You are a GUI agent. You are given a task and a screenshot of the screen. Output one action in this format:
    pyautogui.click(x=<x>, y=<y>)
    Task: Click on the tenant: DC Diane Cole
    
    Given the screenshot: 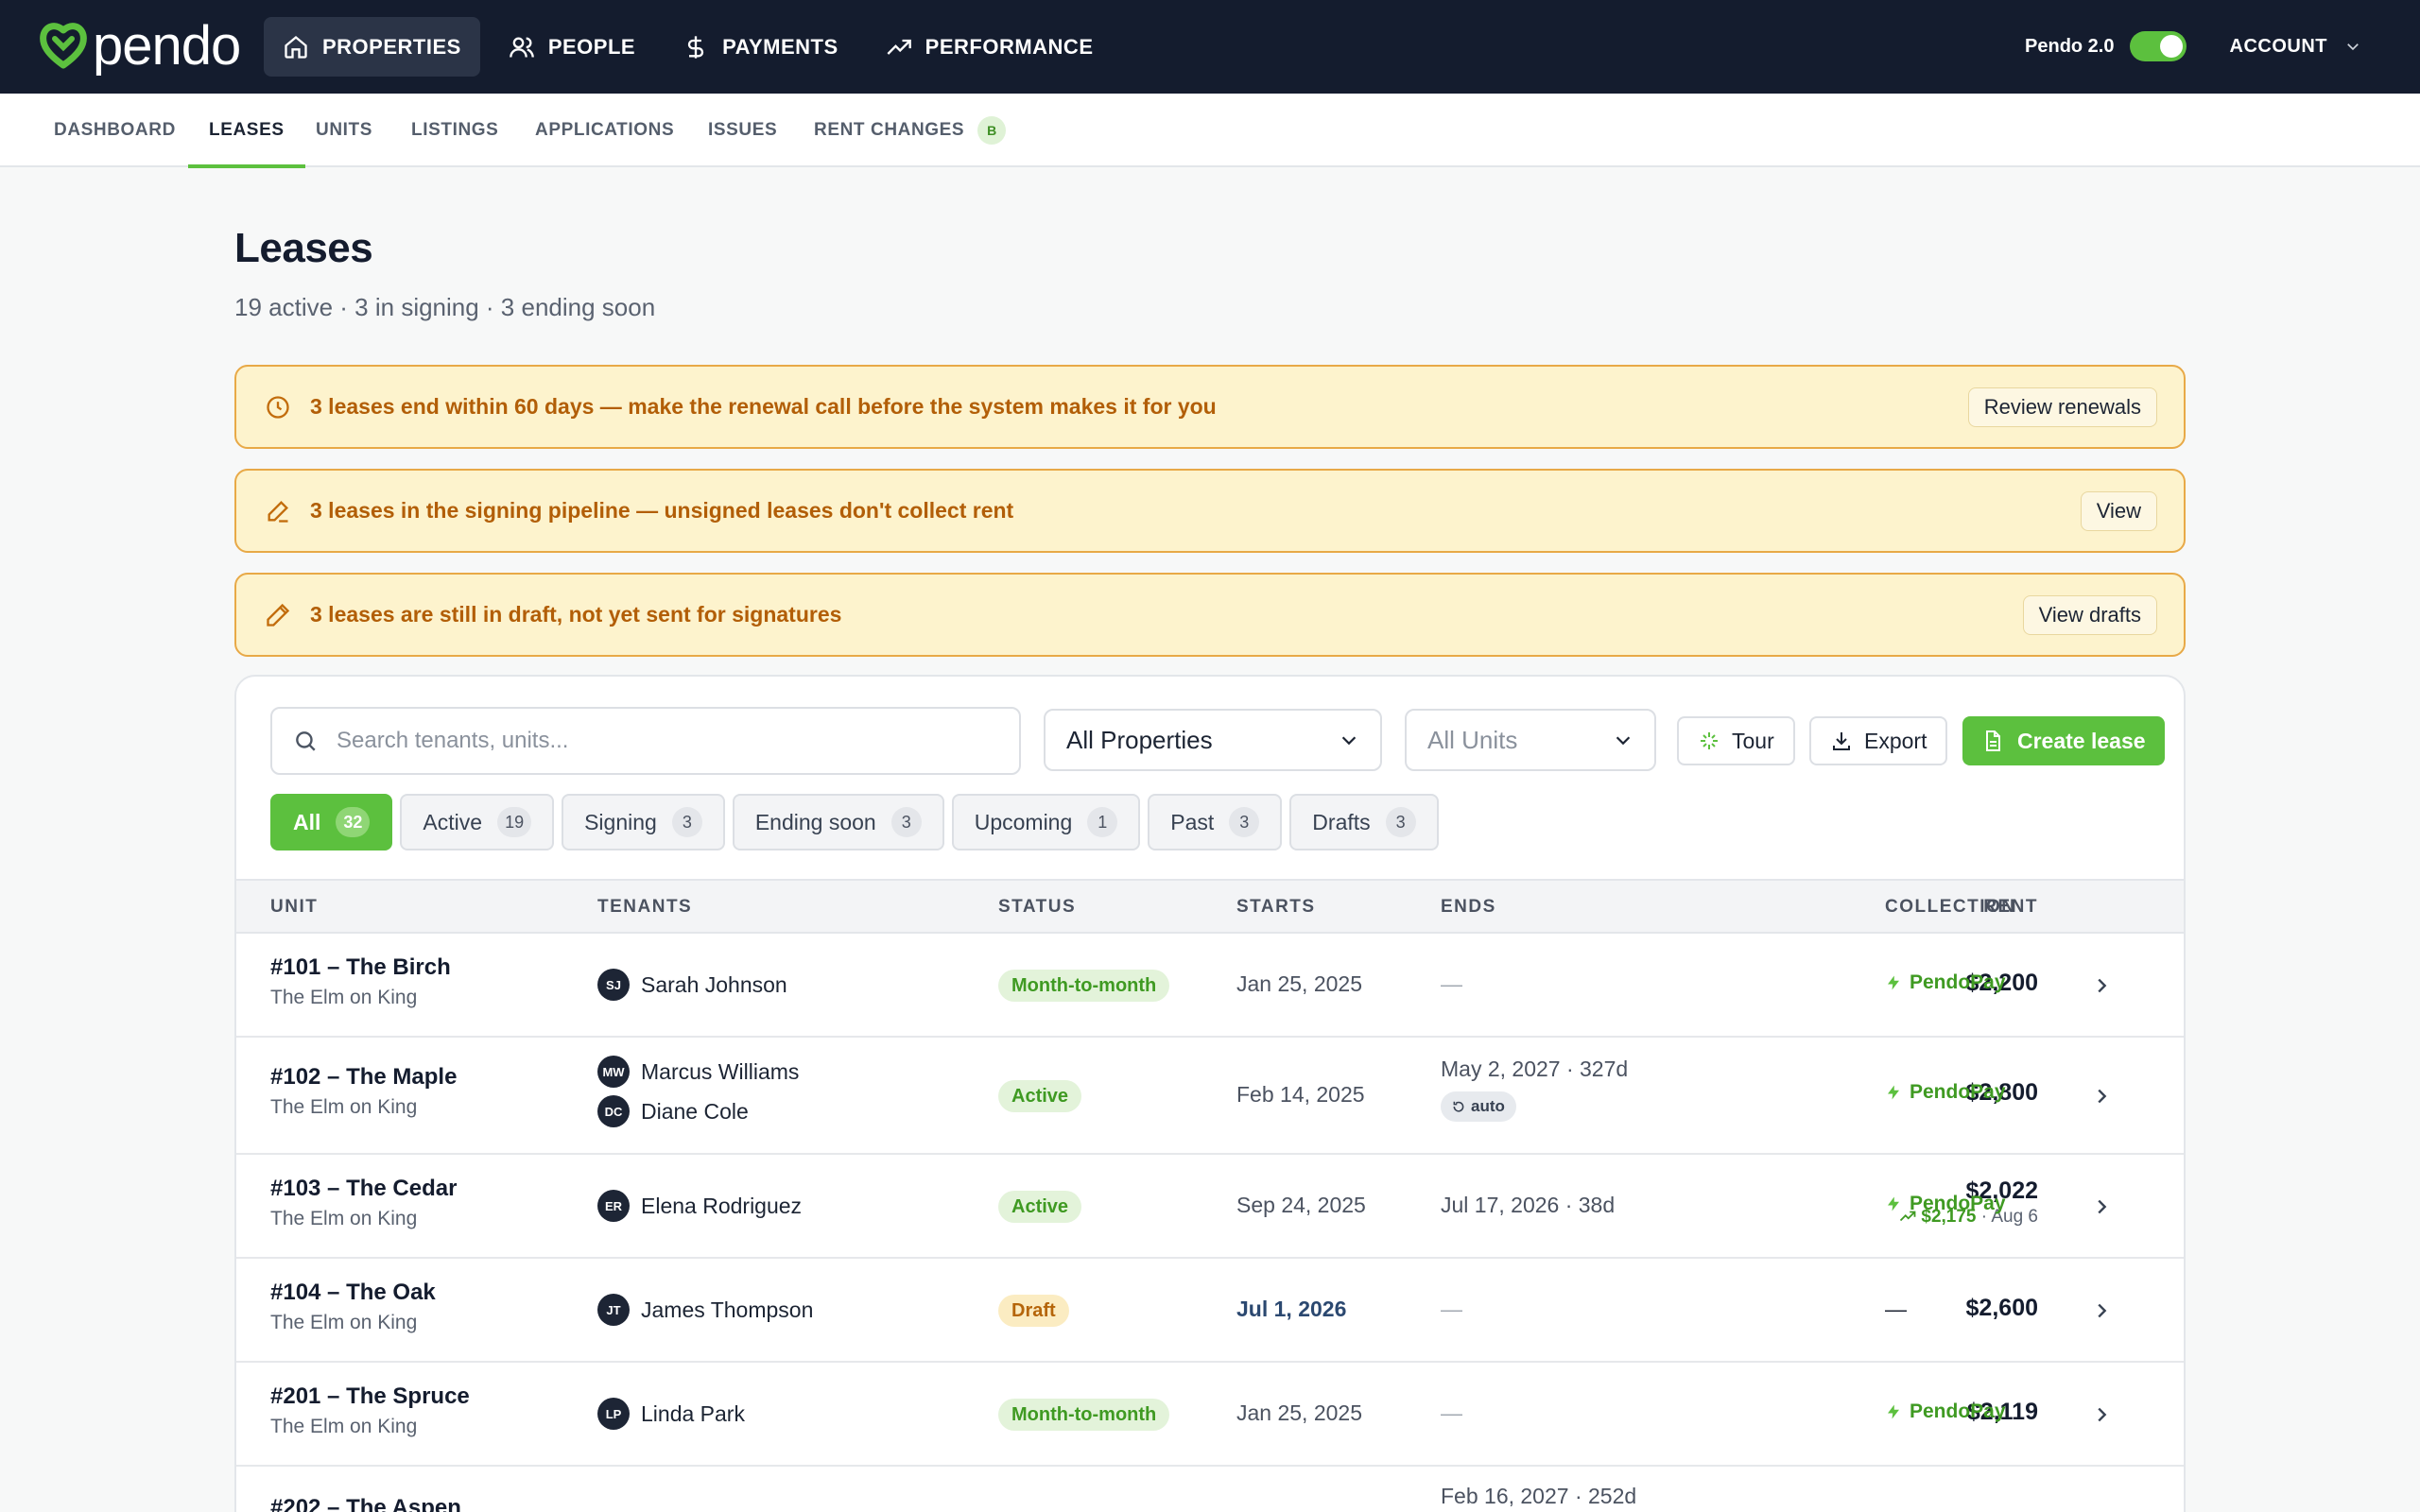 What is the action you would take?
    pyautogui.click(x=698, y=1111)
    